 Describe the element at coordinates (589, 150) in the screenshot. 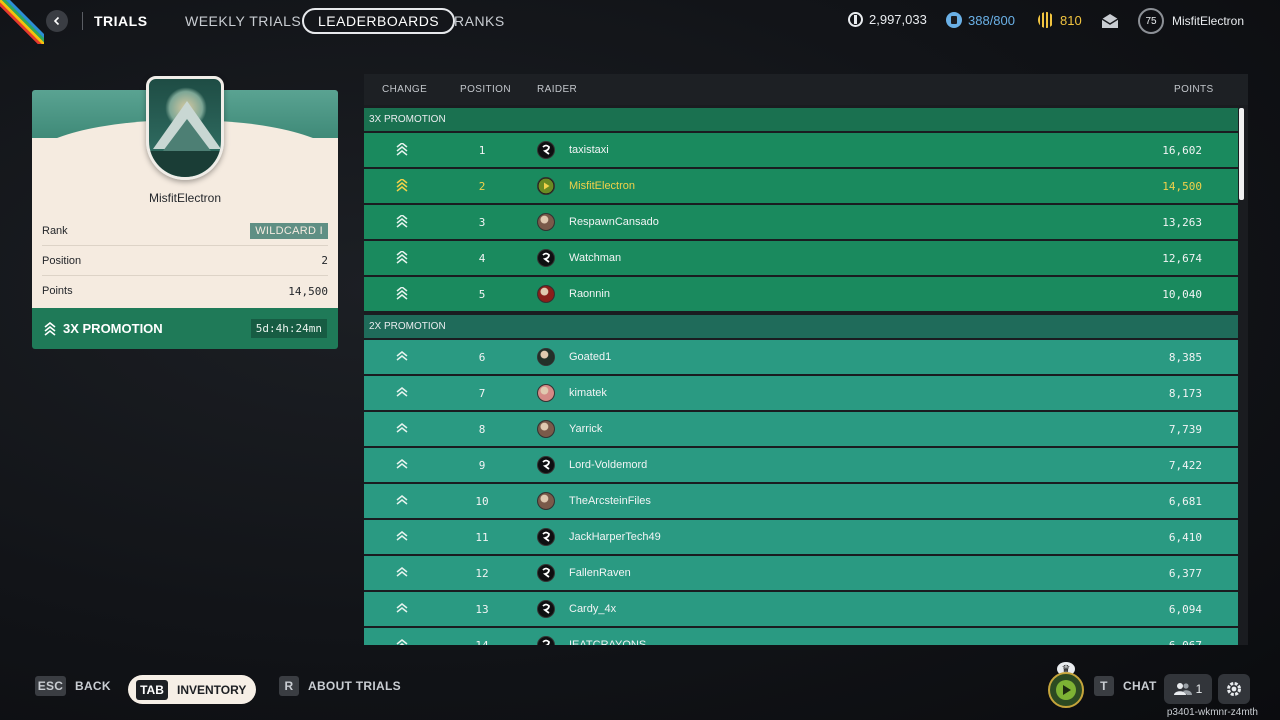

I see `raider-name: taxistaxi` at that location.